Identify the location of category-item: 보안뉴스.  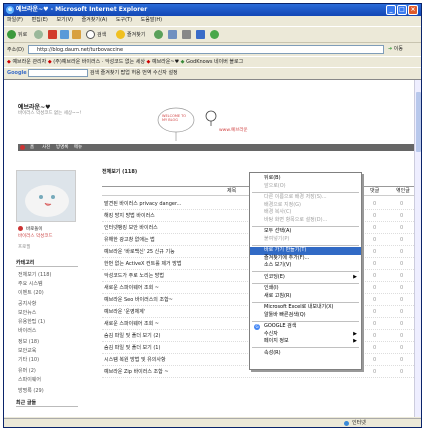
(27, 312).